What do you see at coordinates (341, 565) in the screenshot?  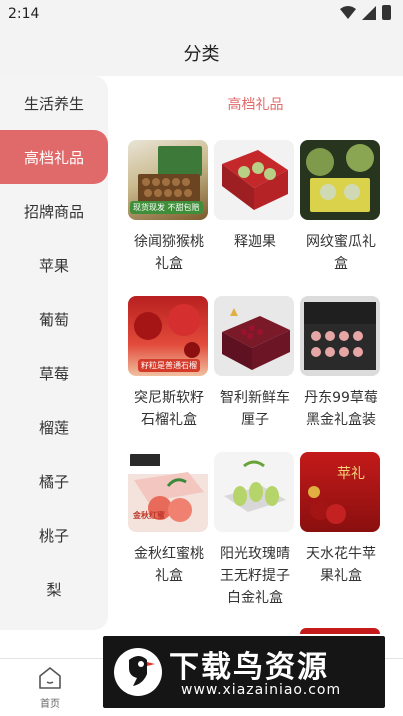 I see `product-name: 天水花牛苹果礼盒` at bounding box center [341, 565].